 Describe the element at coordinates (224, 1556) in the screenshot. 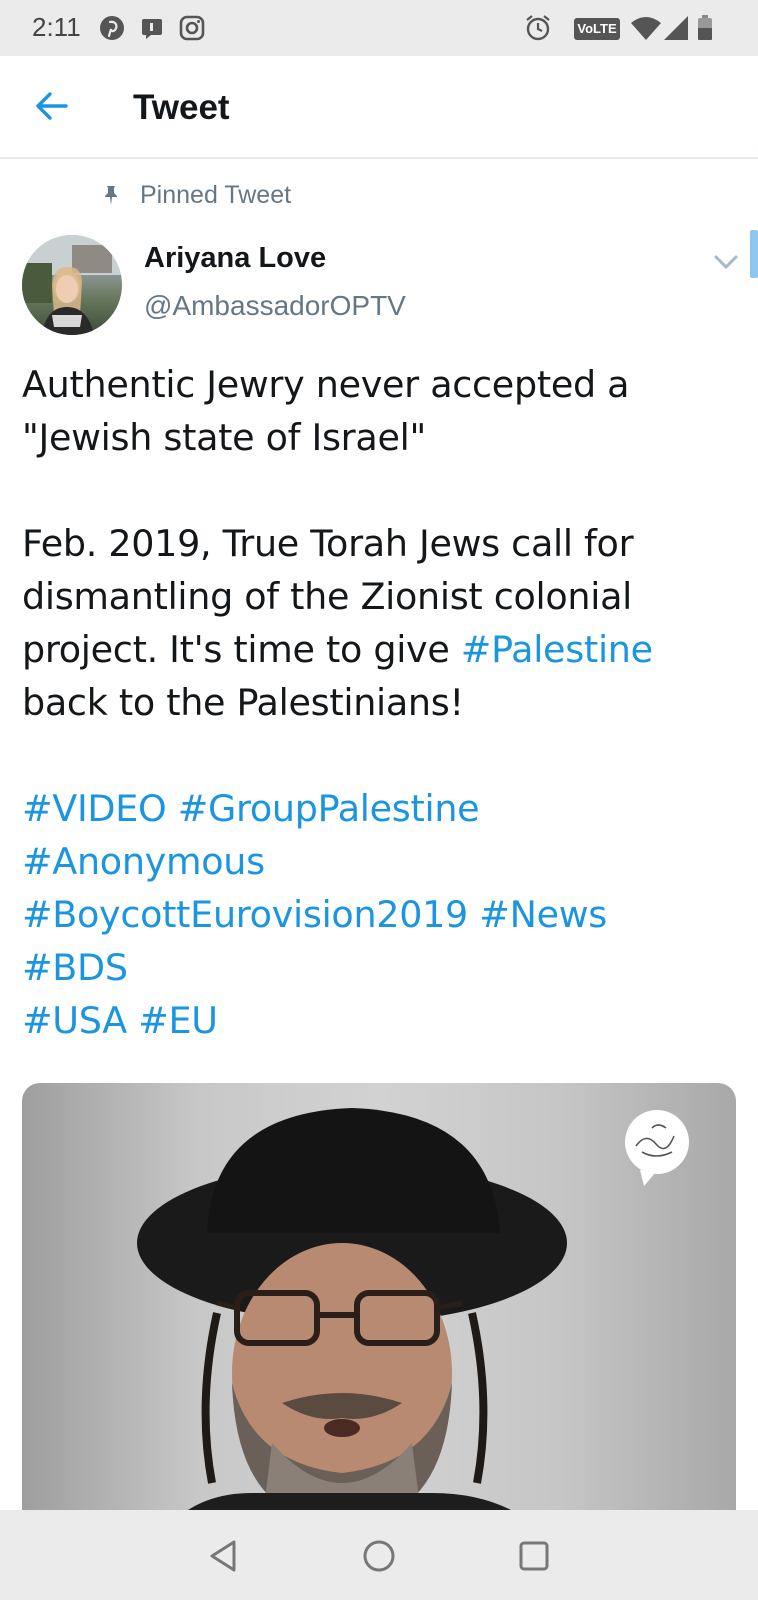

I see `back-triangle-icon` at that location.